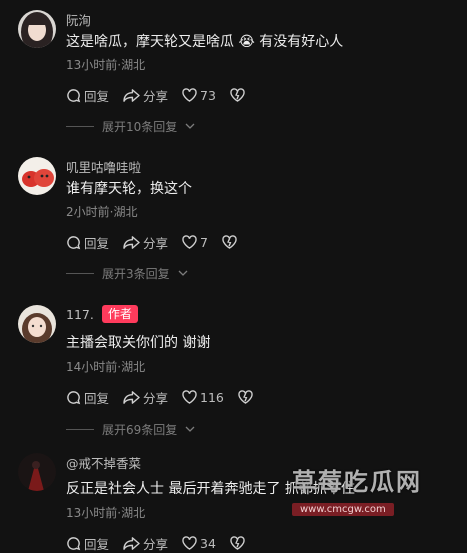  I want to click on username-text: 117., so click(80, 314).